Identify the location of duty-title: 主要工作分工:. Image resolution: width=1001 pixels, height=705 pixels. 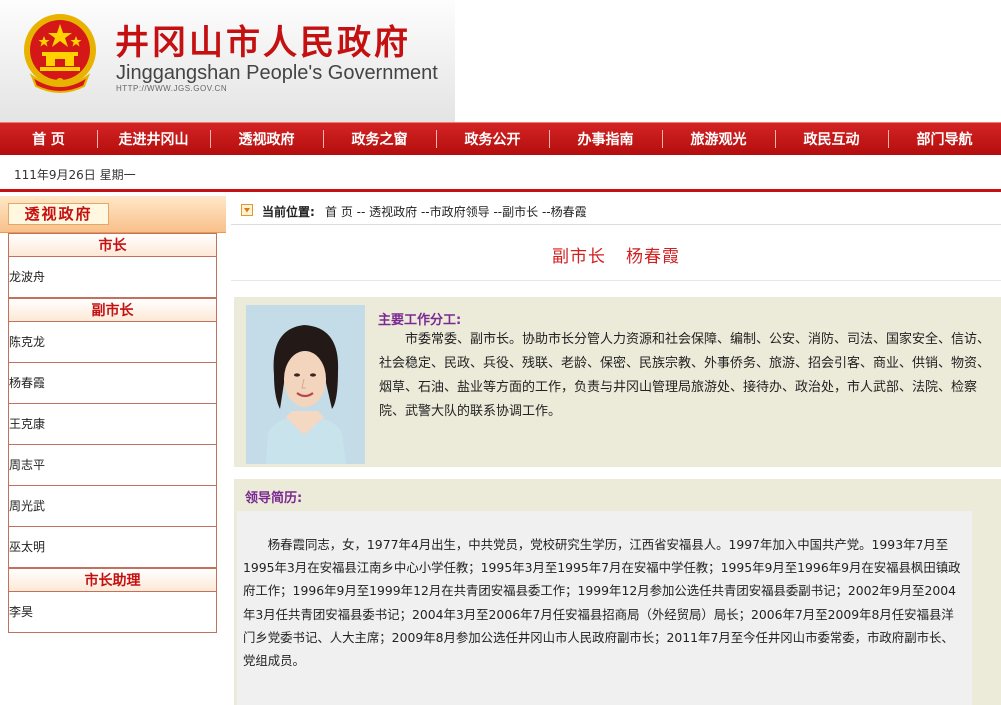
(420, 320).